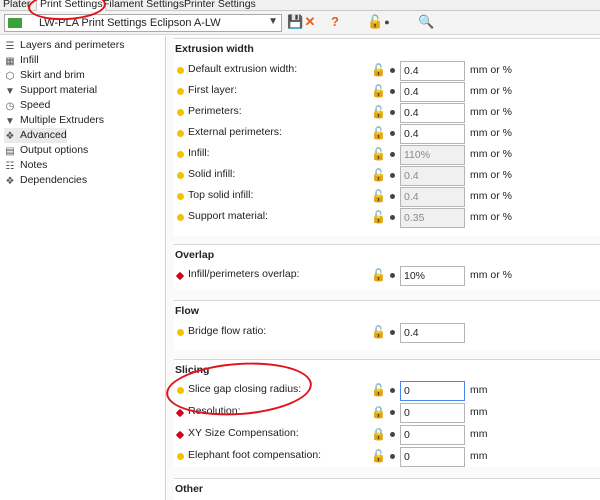 This screenshot has width=600, height=500. I want to click on sidebar-item-infill: ▦ Infill, so click(21, 60).